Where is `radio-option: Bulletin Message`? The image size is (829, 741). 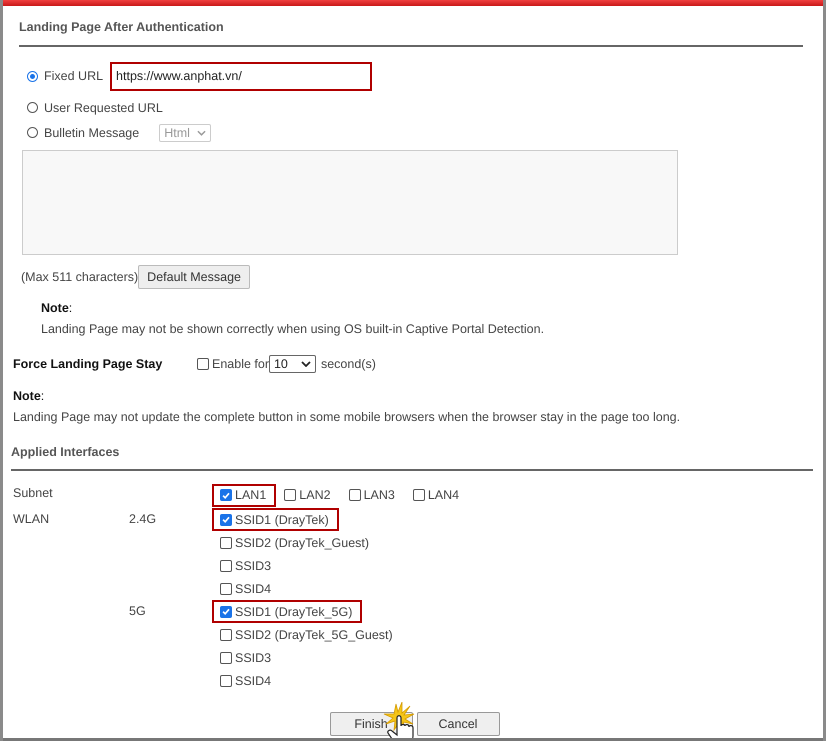 radio-option: Bulletin Message is located at coordinates (83, 133).